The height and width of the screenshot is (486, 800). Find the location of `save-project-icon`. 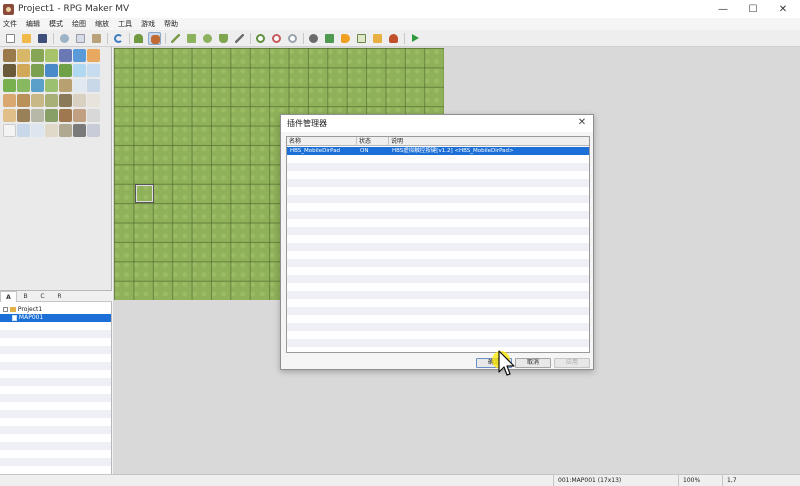

save-project-icon is located at coordinates (42, 38).